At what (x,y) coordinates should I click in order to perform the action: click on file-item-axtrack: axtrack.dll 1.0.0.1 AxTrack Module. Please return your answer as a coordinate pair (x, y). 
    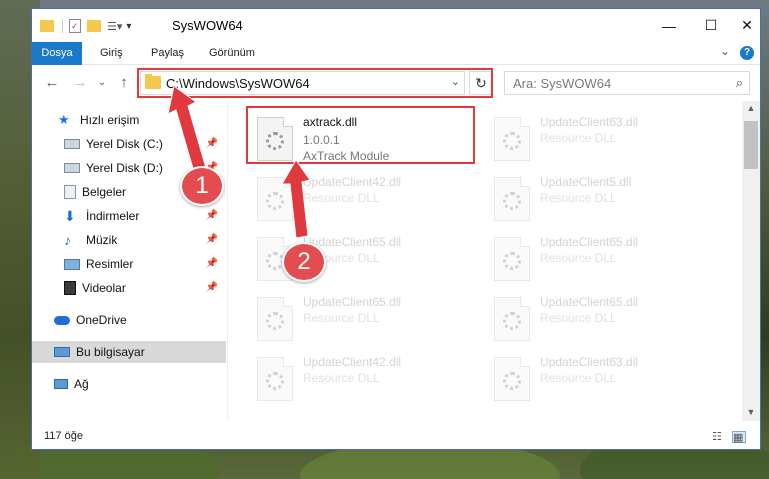
    Looking at the image, I should click on (364, 139).